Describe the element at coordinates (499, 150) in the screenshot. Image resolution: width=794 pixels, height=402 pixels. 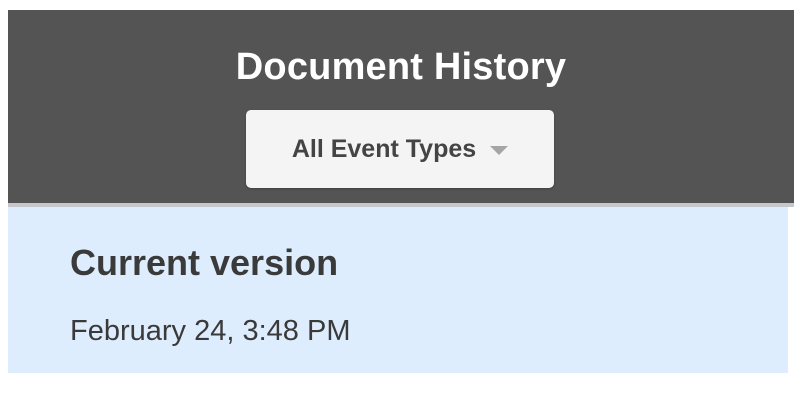
I see `caret-down-icon` at that location.